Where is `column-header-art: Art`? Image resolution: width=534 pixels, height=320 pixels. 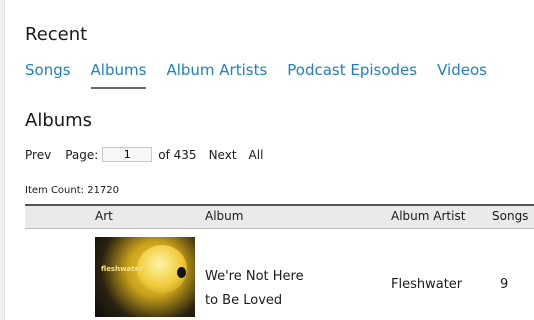 column-header-art: Art is located at coordinates (104, 216).